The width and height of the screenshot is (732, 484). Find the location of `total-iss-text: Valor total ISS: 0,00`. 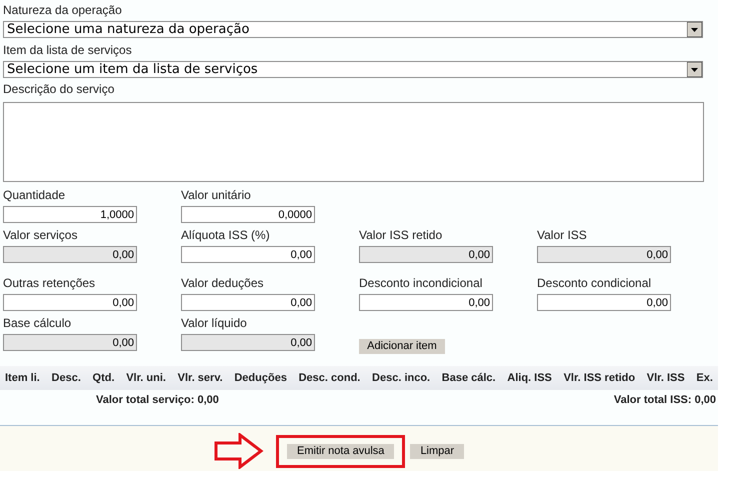

total-iss-text: Valor total ISS: 0,00 is located at coordinates (665, 400).